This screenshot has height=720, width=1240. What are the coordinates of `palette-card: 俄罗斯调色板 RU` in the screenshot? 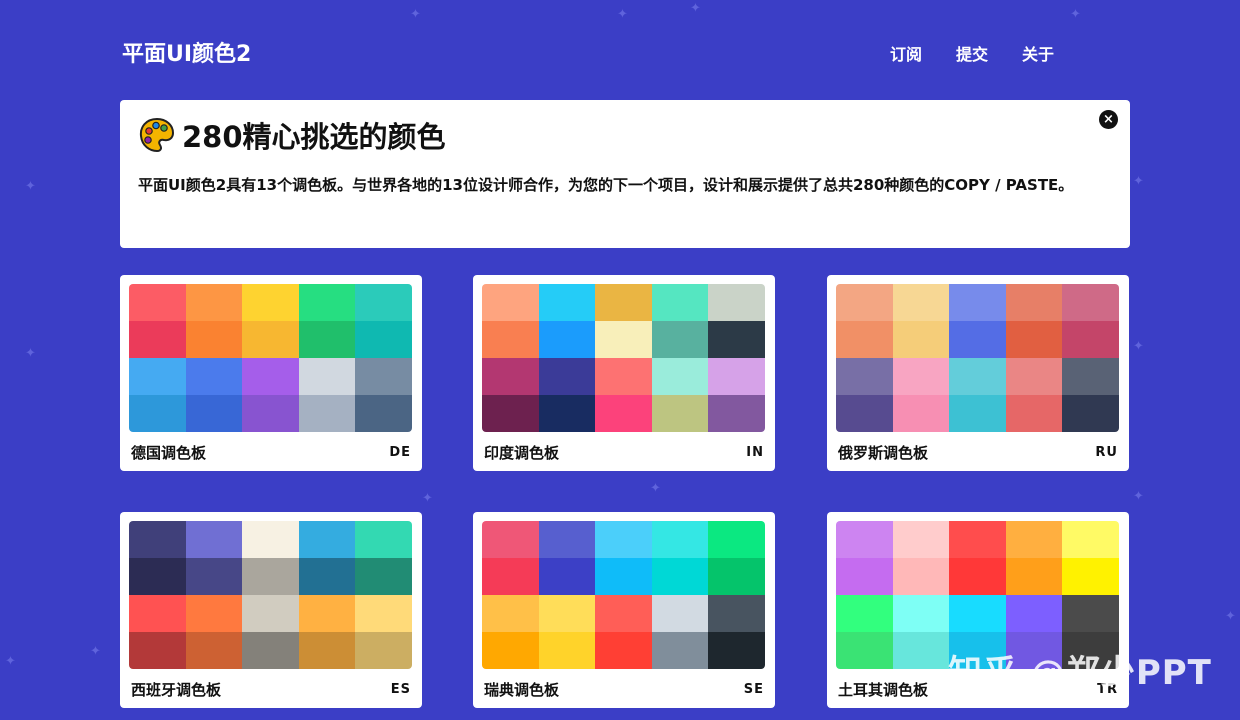 It's located at (978, 373).